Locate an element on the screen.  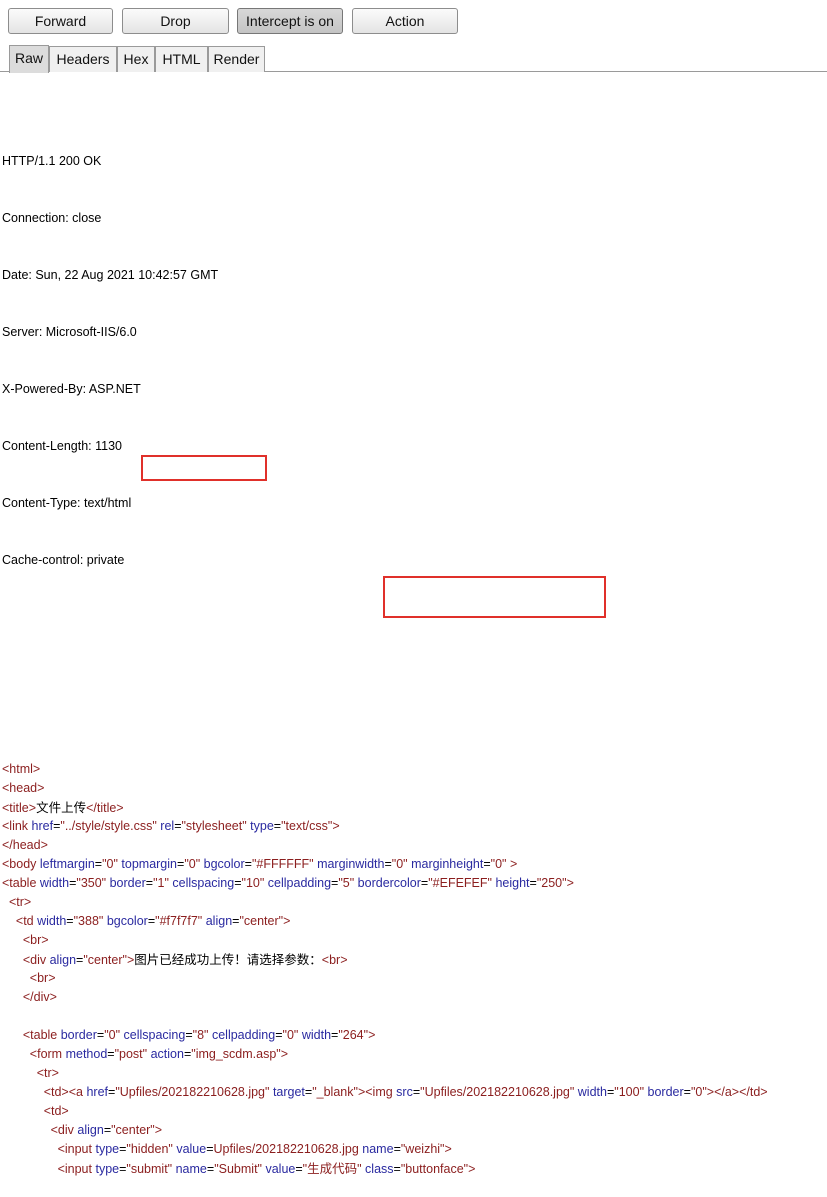
code-value: "Submit" is located at coordinates (238, 1169).